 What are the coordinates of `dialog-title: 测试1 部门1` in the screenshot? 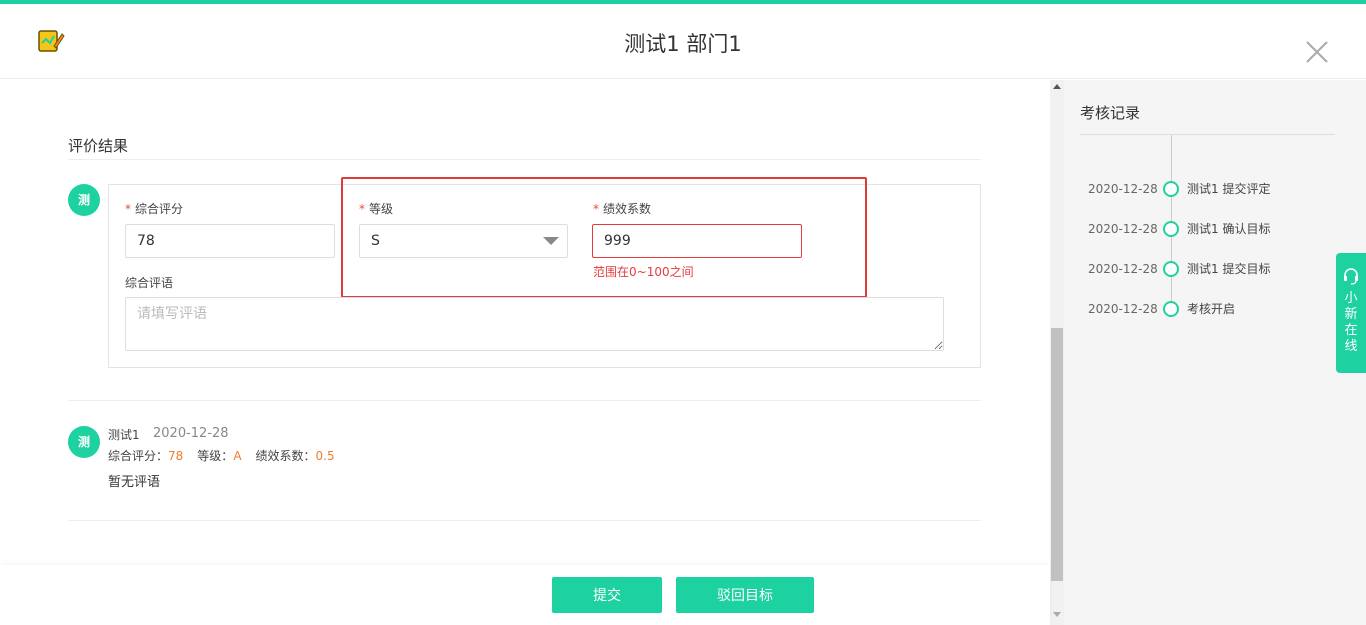 It's located at (683, 44).